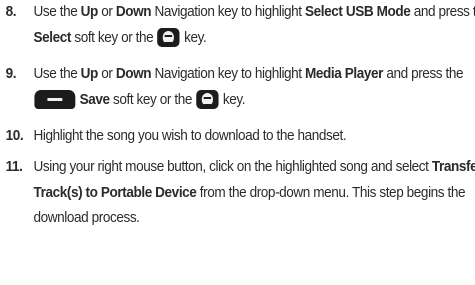 This screenshot has width=475, height=285. Describe the element at coordinates (344, 74) in the screenshot. I see `menu-item-name: Media Player` at that location.